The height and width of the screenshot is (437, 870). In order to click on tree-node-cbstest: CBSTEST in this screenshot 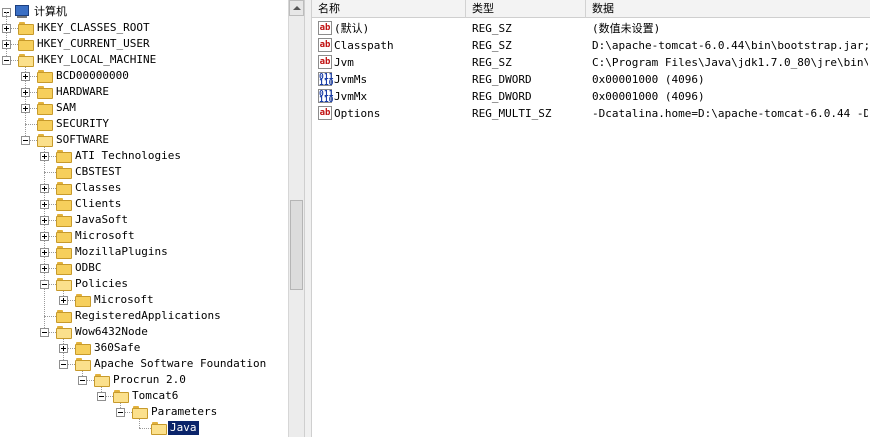, I will do `click(144, 172)`.